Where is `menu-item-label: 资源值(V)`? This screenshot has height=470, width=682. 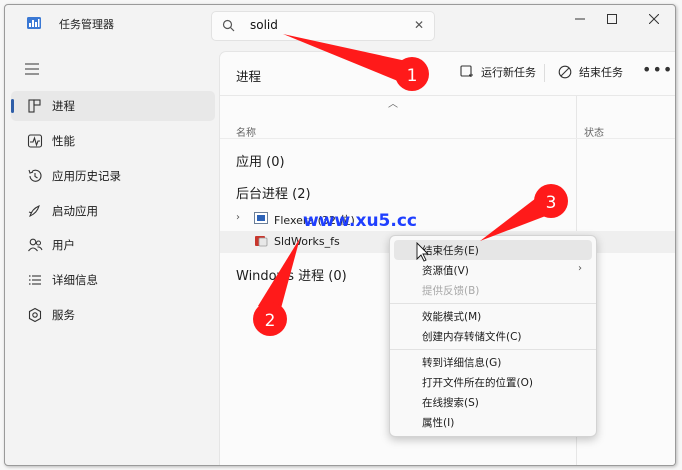
menu-item-label: 资源值(V) is located at coordinates (445, 271).